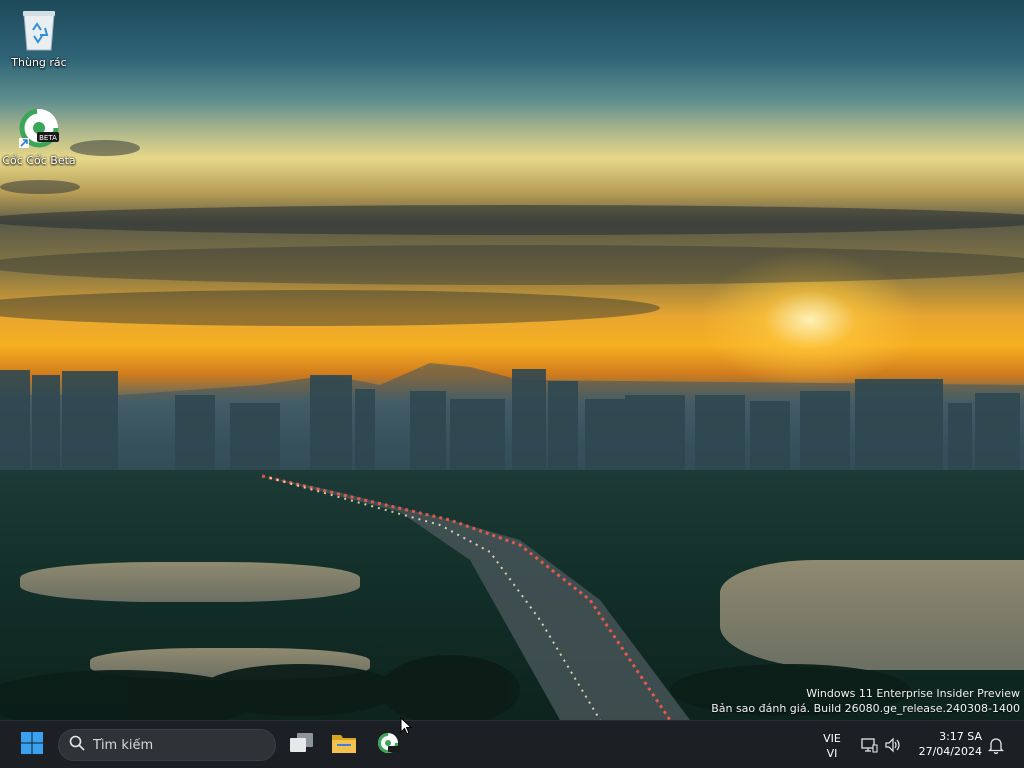 This screenshot has height=768, width=1024. Describe the element at coordinates (996, 745) in the screenshot. I see `notification-bell-icon` at that location.